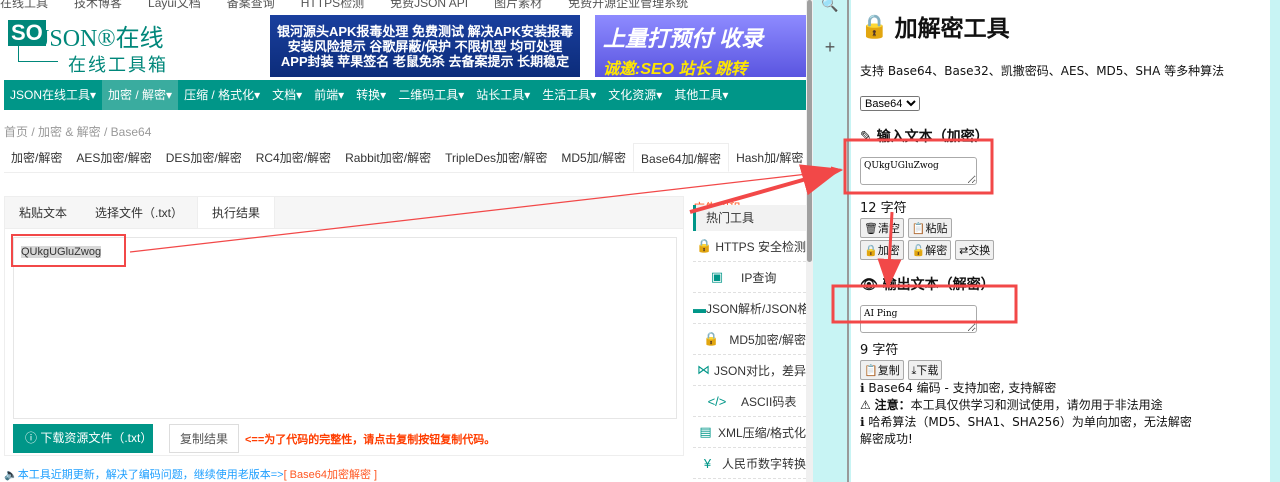 The image size is (1280, 482). What do you see at coordinates (711, 338) in the screenshot?
I see `lock-icon: 🔒` at bounding box center [711, 338].